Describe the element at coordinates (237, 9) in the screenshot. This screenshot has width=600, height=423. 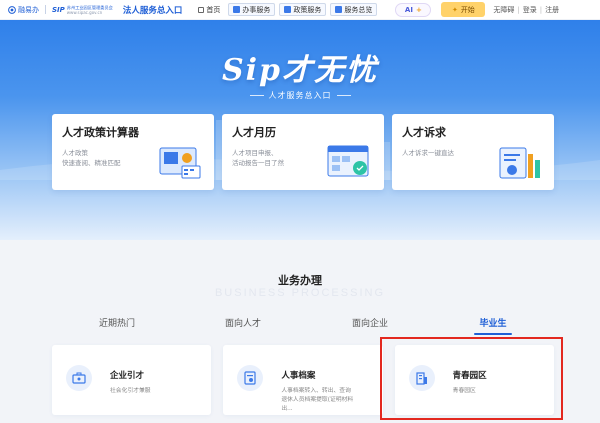
I see `service-icon` at that location.